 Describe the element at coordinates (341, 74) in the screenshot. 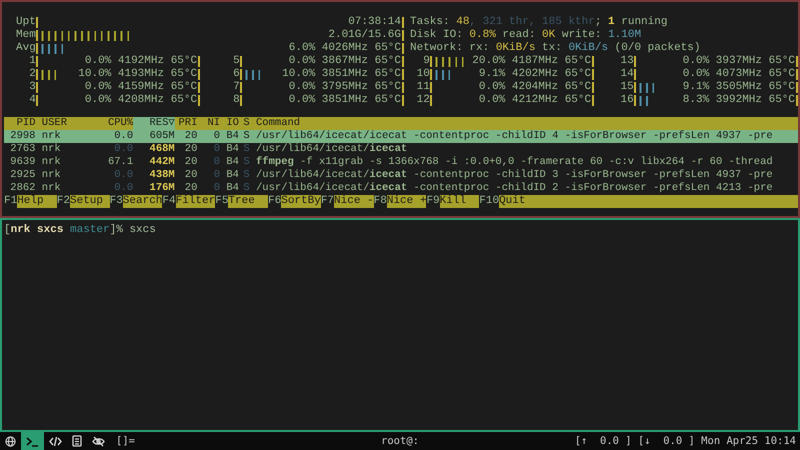

I see `meter-reading: 10.0% 3851MHz 65°C` at that location.